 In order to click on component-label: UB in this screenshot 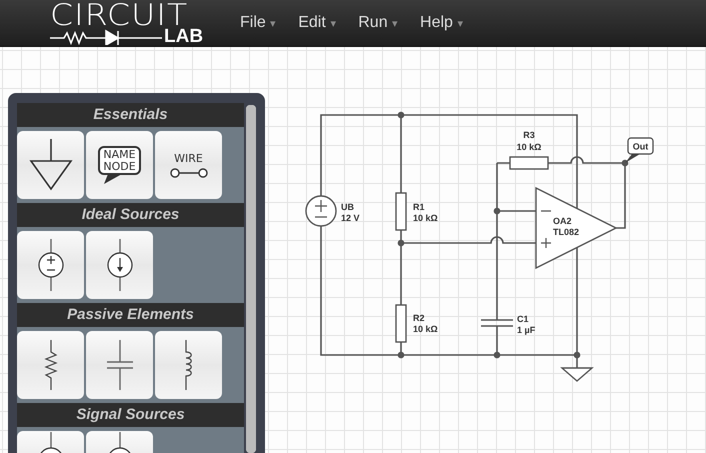, I will do `click(347, 207)`.